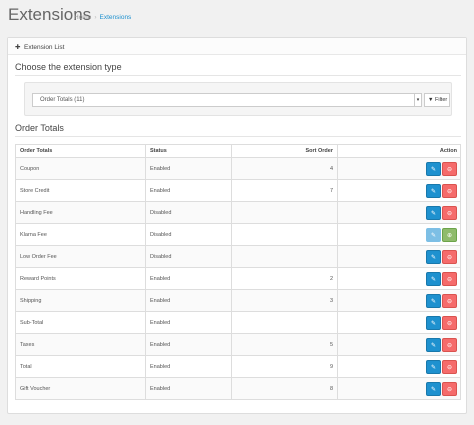 Image resolution: width=474 pixels, height=425 pixels. I want to click on cell-name: Coupon, so click(80, 168).